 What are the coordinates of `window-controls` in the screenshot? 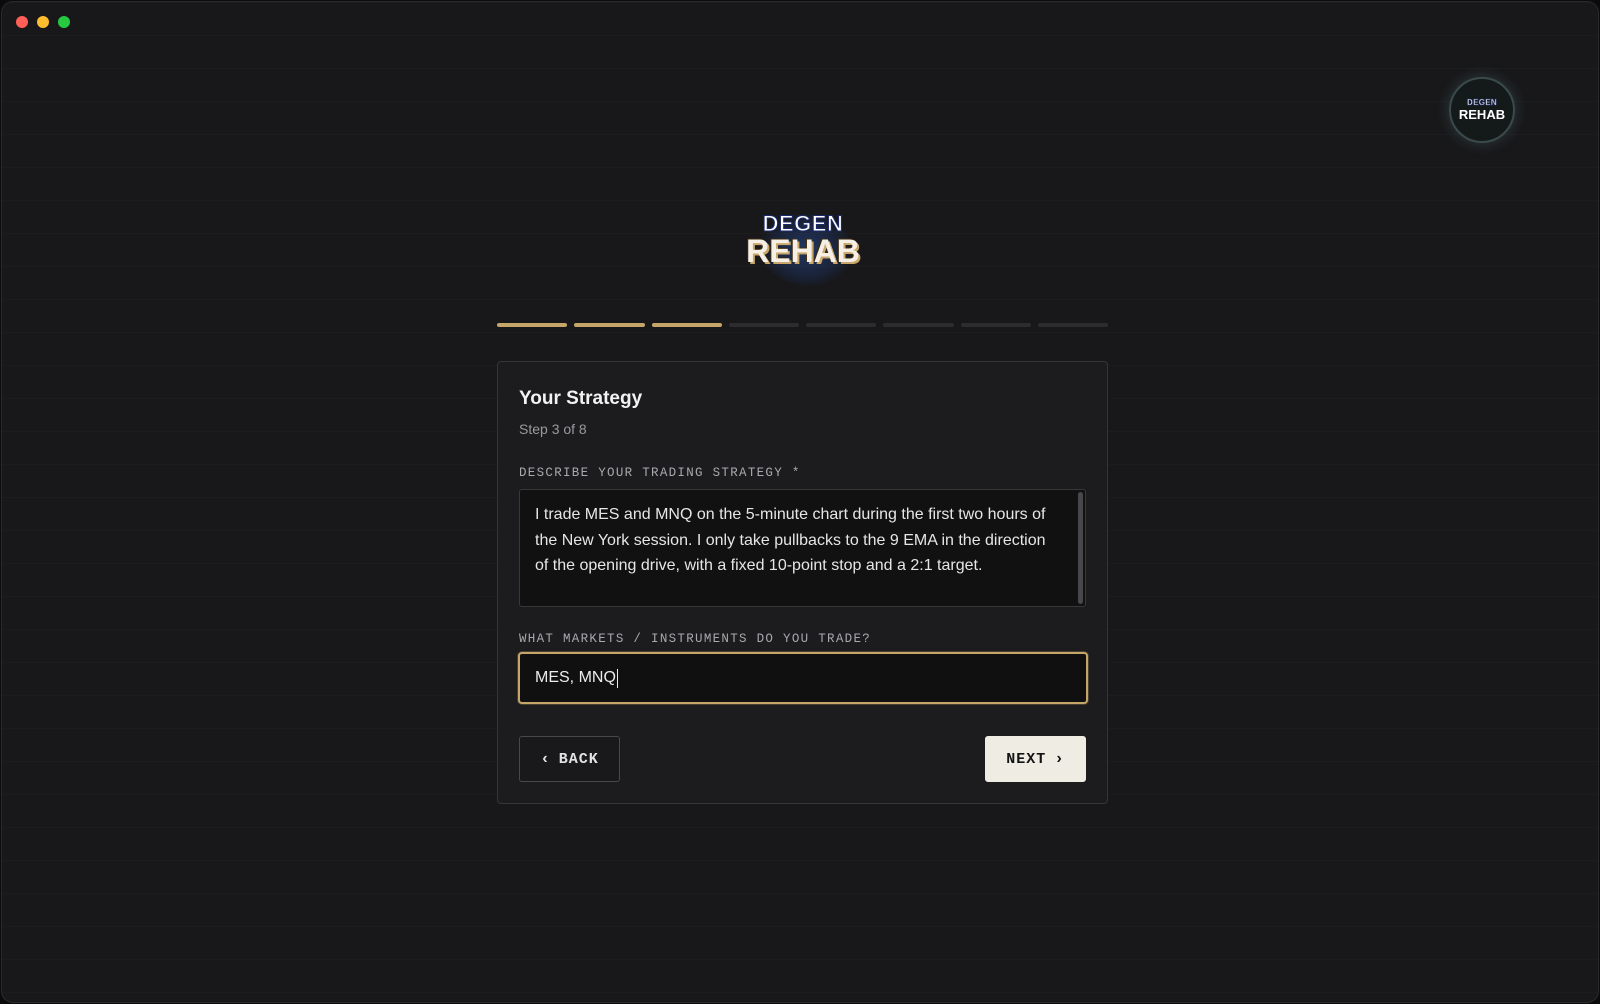 It's located at (43, 22).